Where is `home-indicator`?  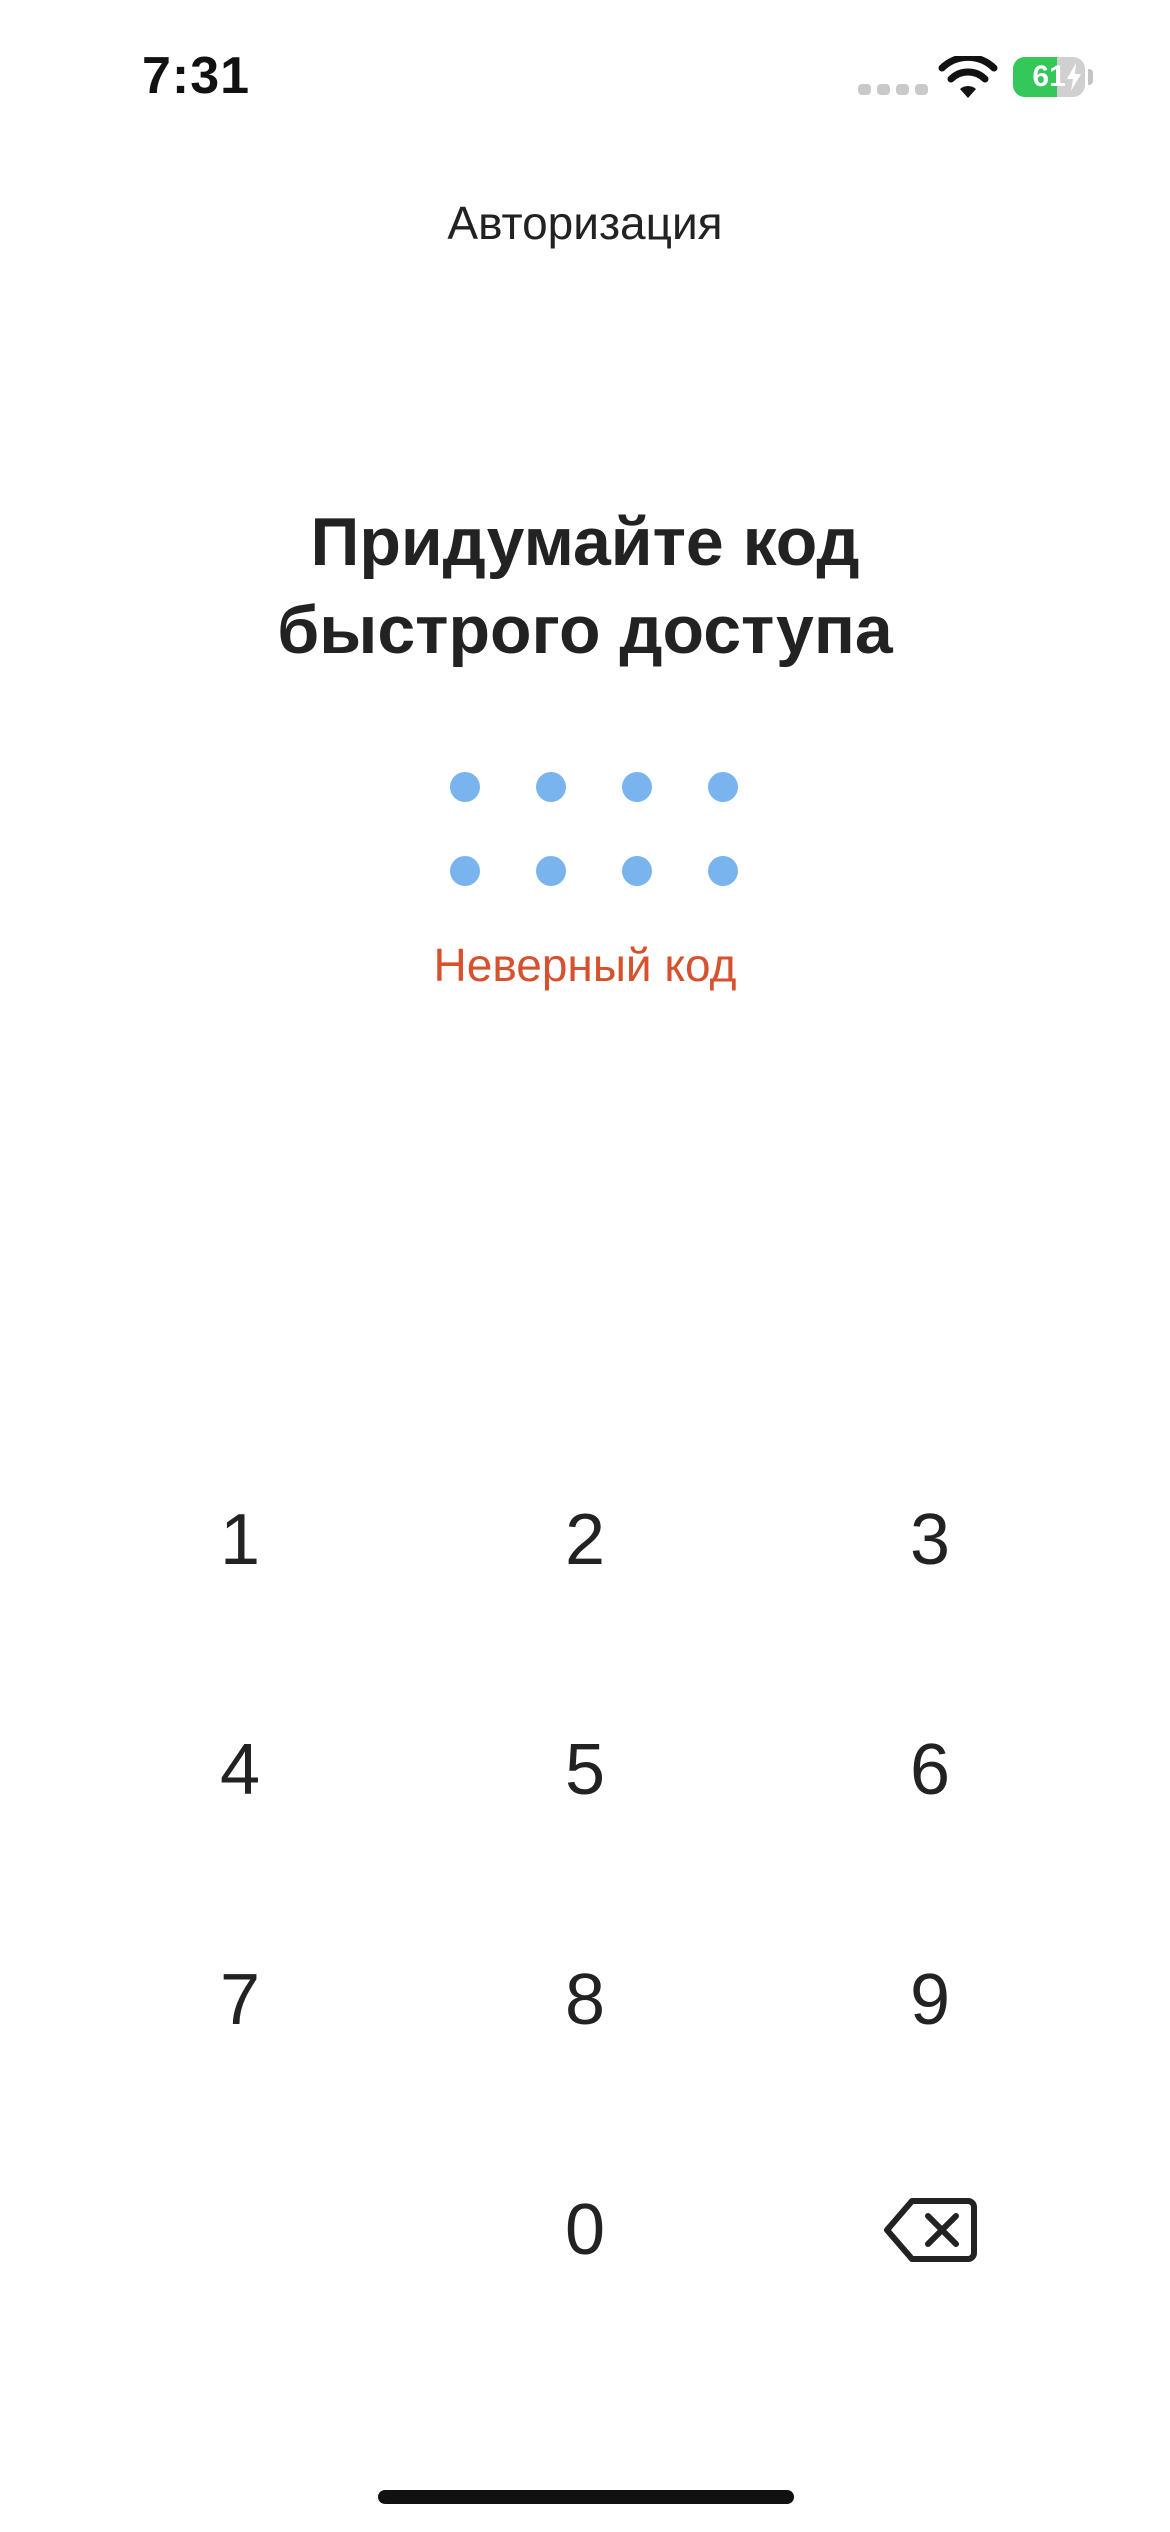 home-indicator is located at coordinates (586, 2497).